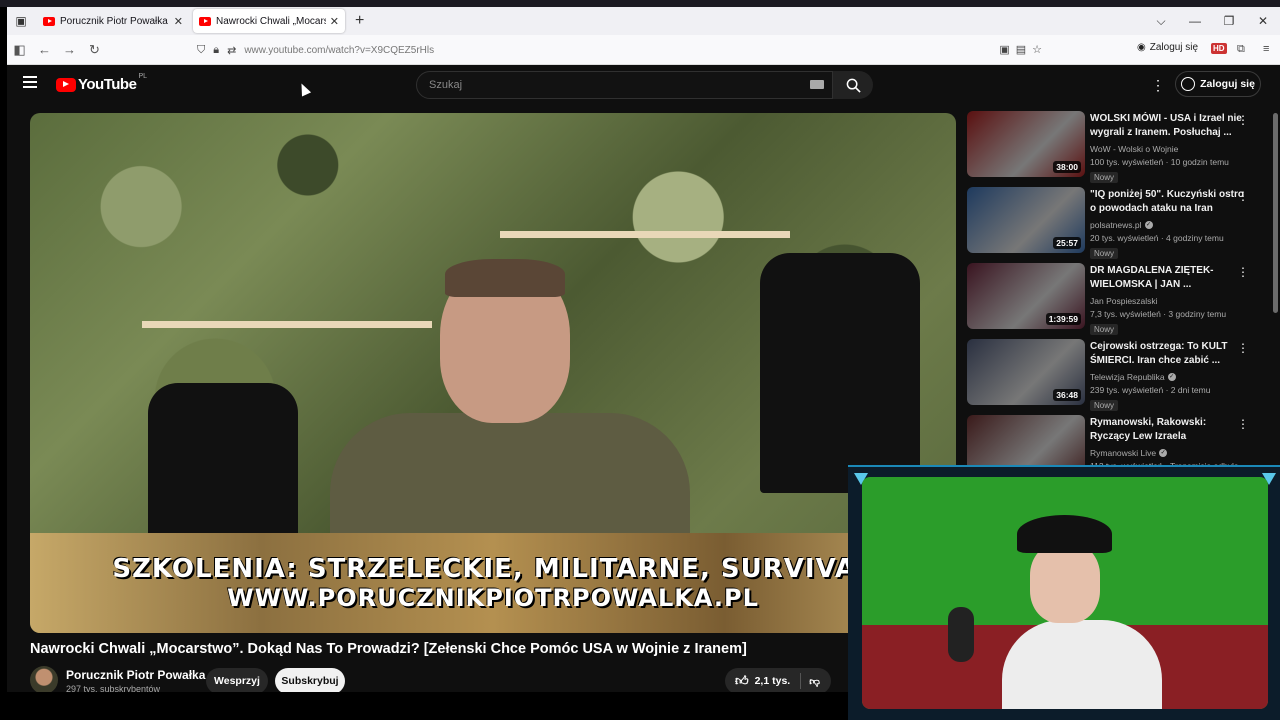 The image size is (1280, 720). What do you see at coordinates (1141, 47) in the screenshot?
I see `account-icon: ◉` at bounding box center [1141, 47].